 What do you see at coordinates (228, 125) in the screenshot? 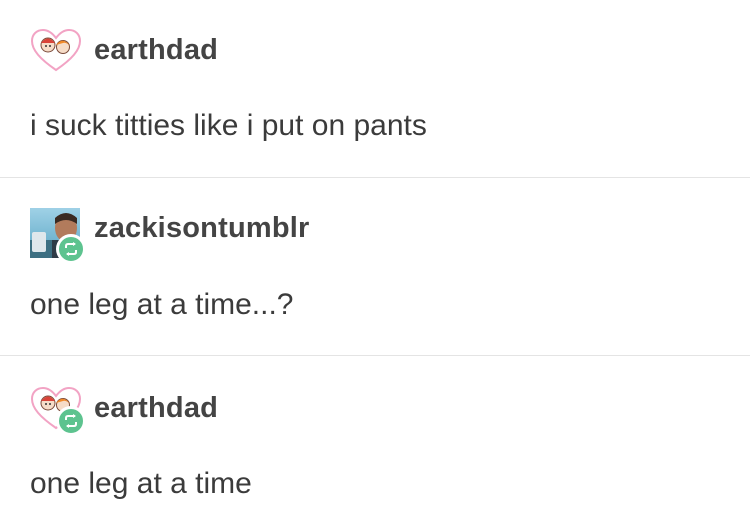
I see `post-text: i suck titties like i put on pants` at bounding box center [228, 125].